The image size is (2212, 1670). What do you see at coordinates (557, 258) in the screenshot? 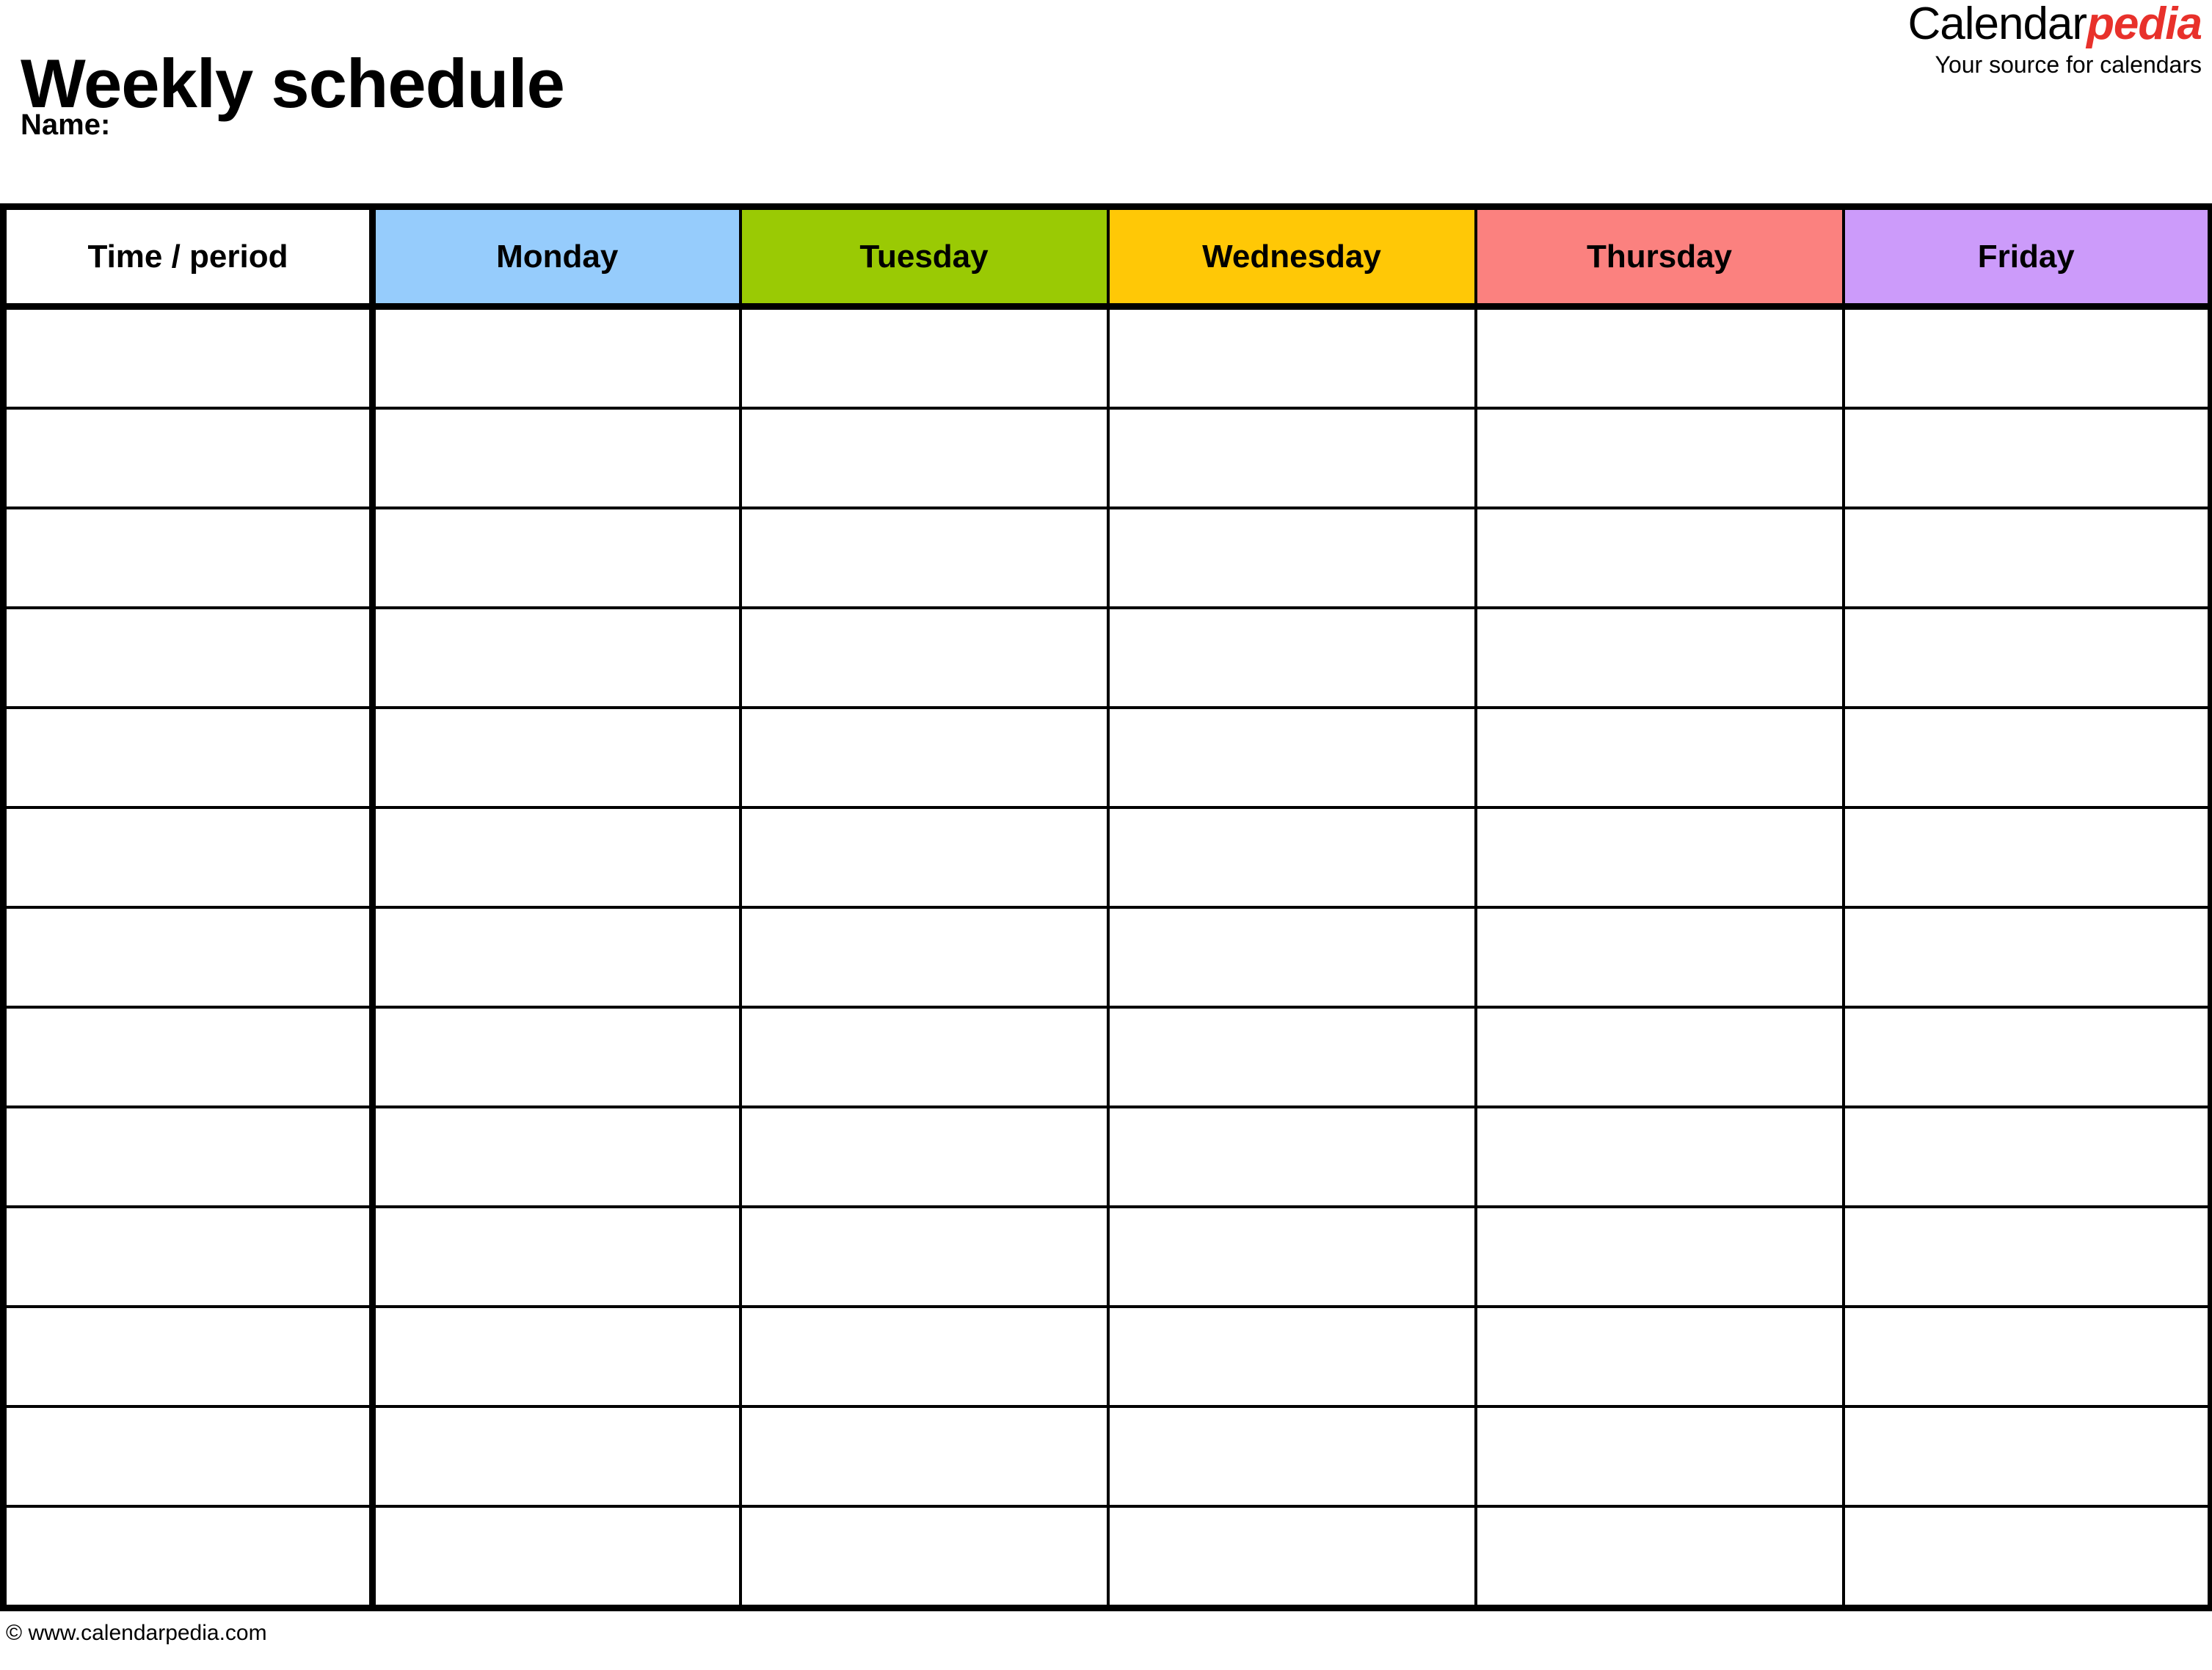
I see `column-header-monday: Monday` at bounding box center [557, 258].